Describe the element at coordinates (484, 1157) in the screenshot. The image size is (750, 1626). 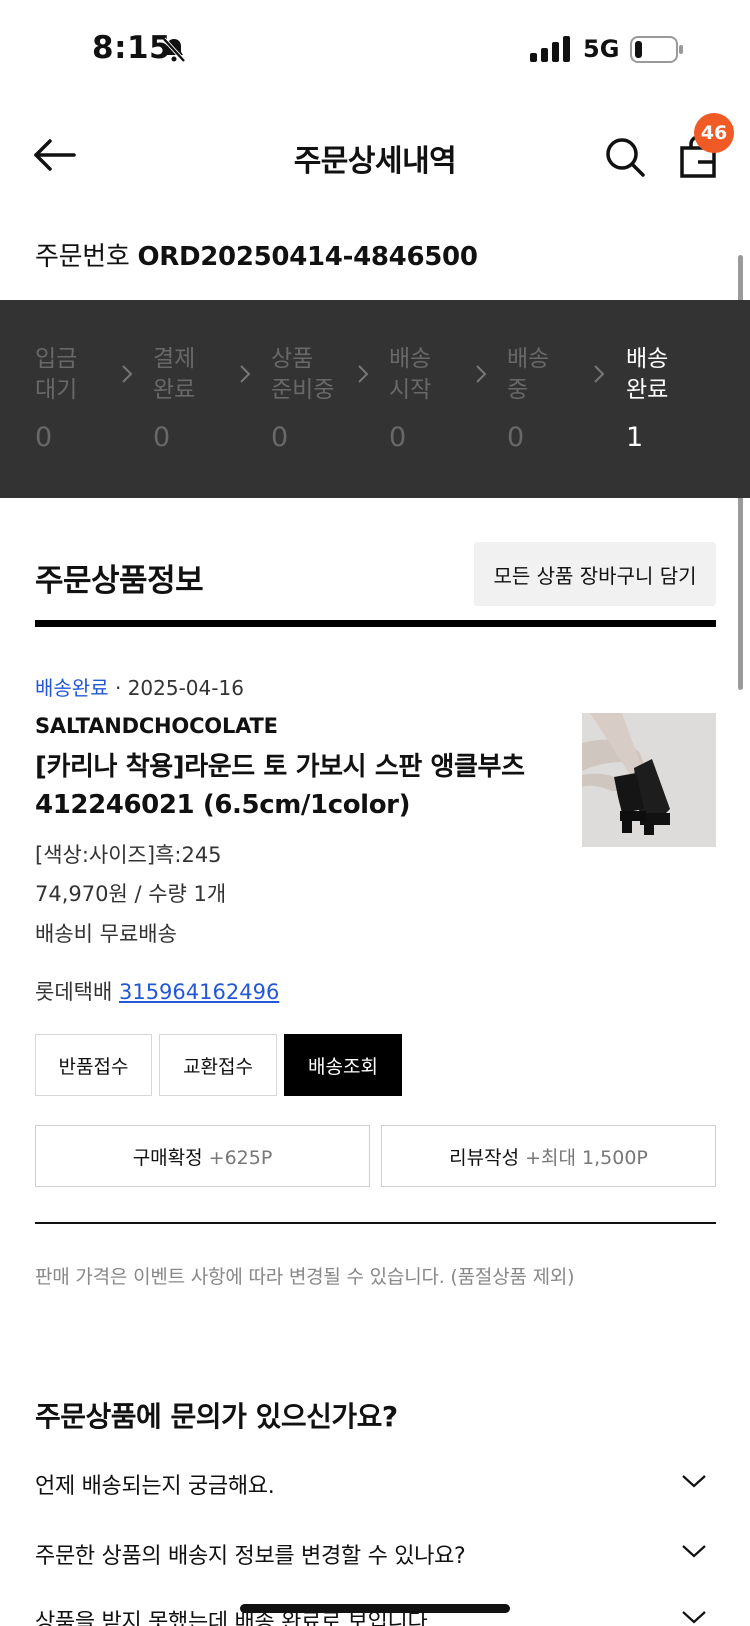
I see `write-review-label: 리뷰작성` at that location.